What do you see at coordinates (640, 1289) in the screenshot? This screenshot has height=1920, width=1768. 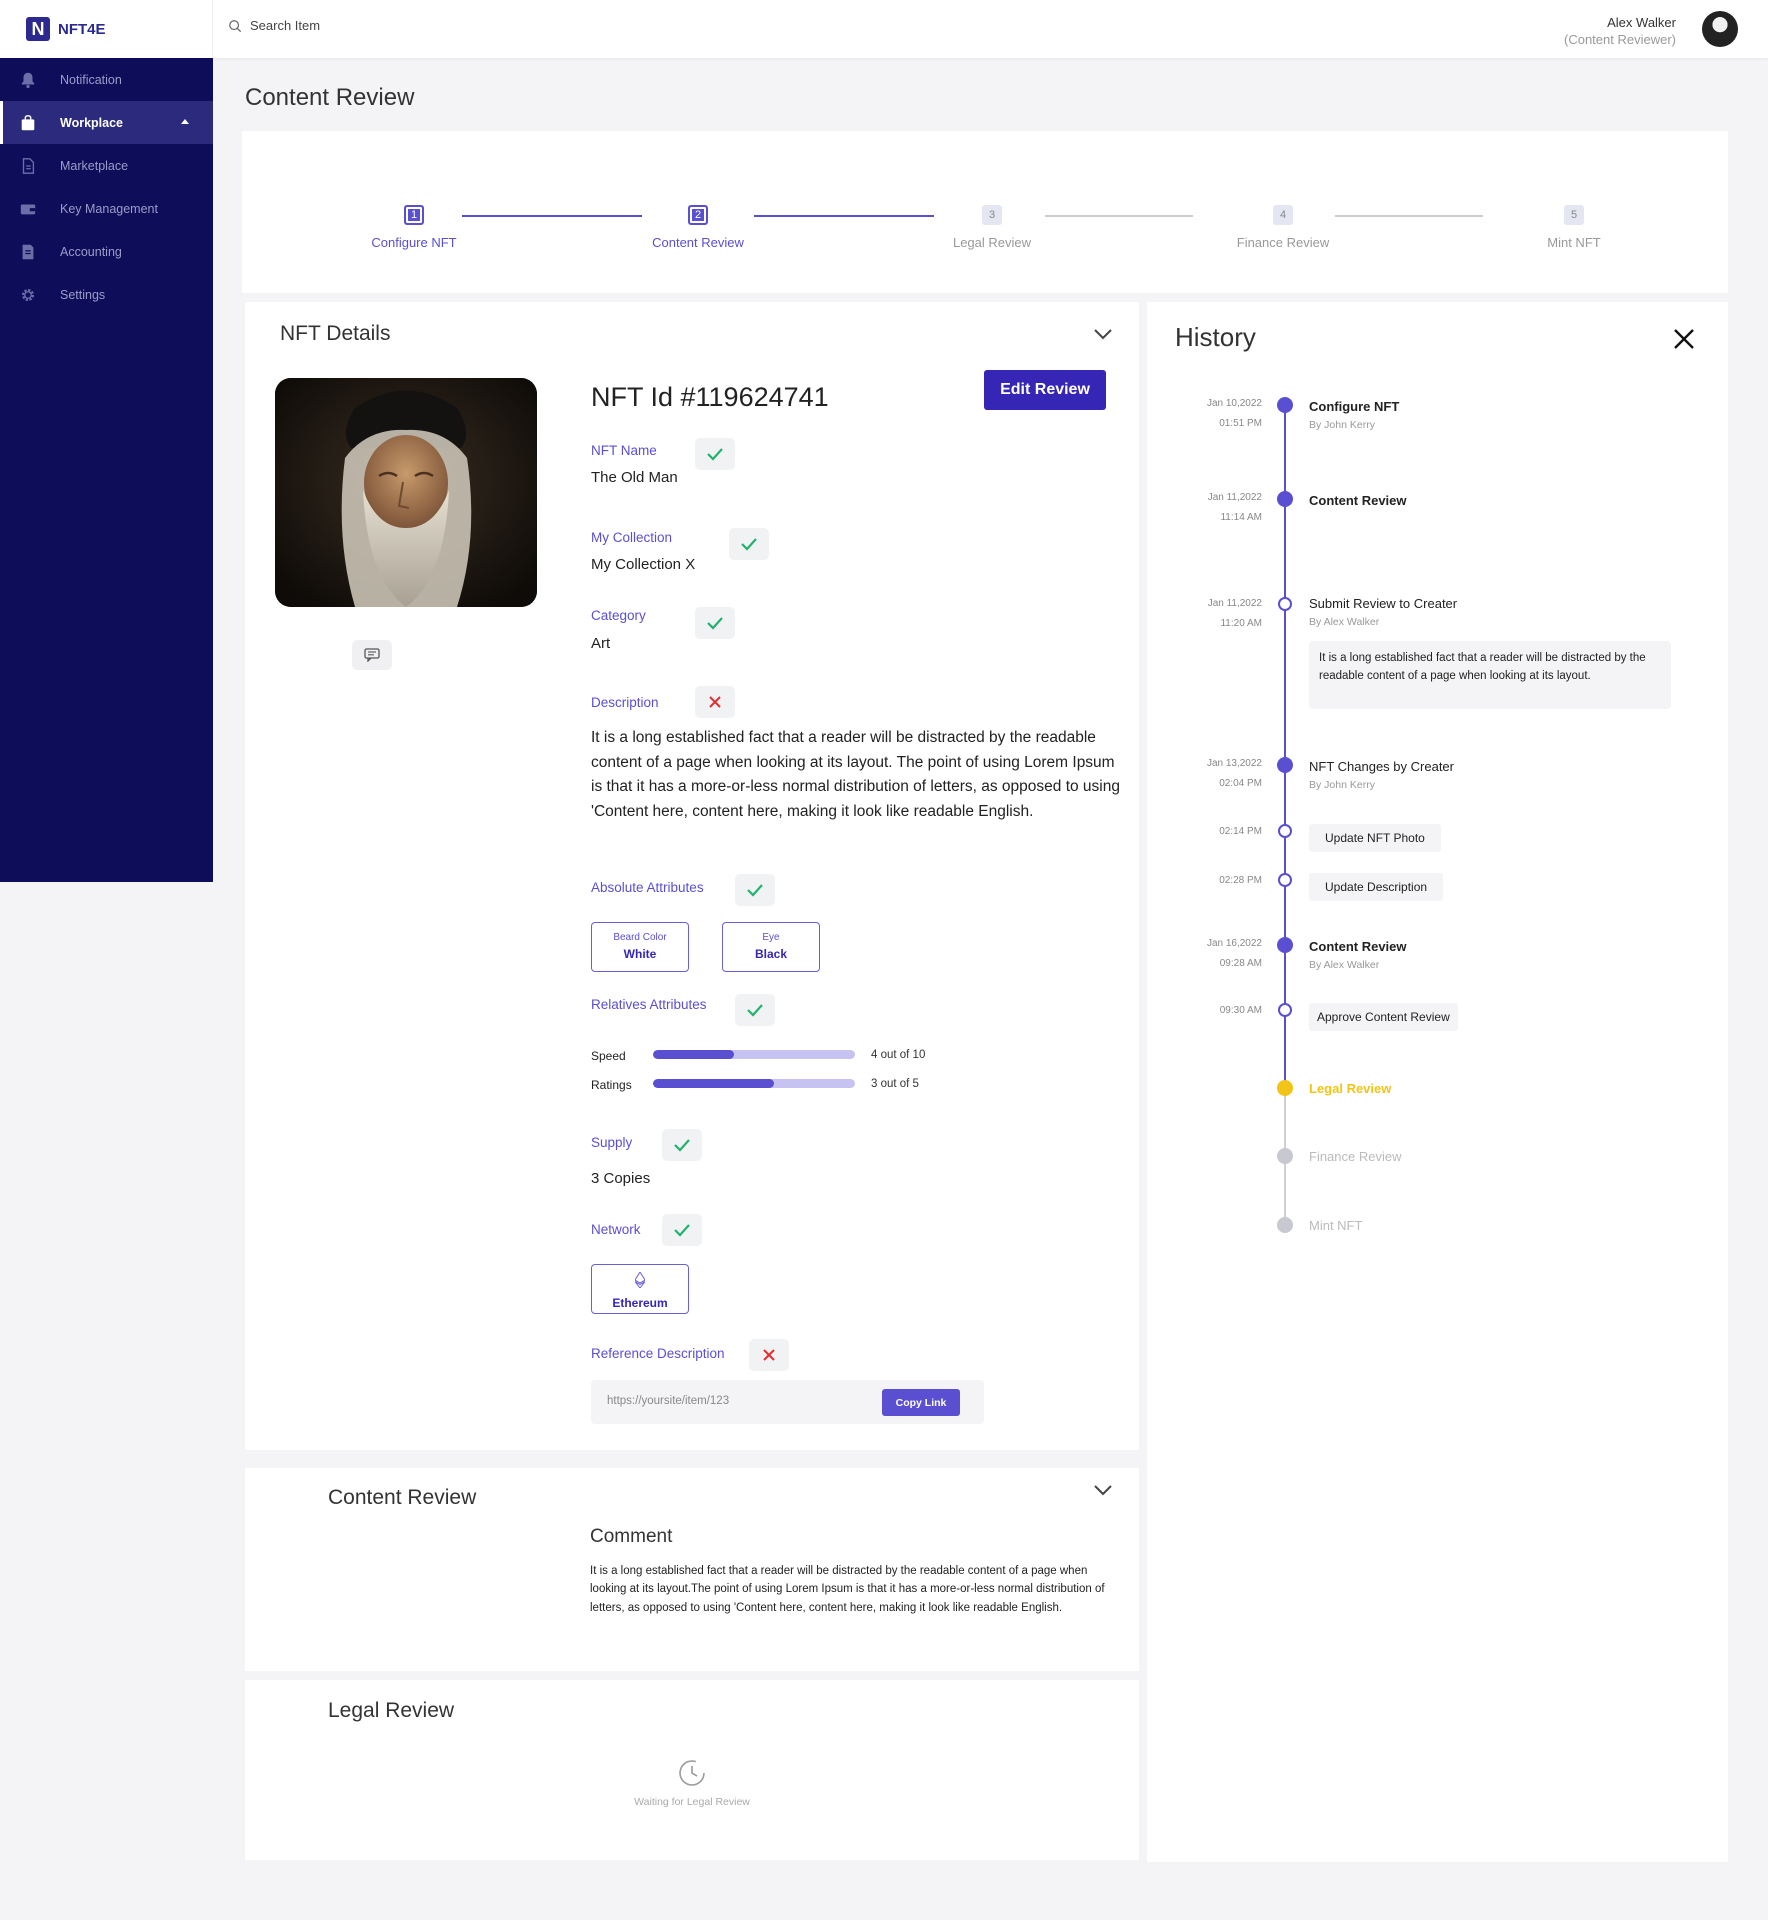 I see `network-chip: Ethereum` at bounding box center [640, 1289].